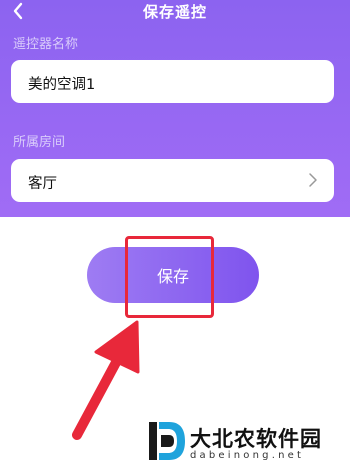 The image size is (350, 469). I want to click on brand-url: dabeinong.net, so click(247, 455).